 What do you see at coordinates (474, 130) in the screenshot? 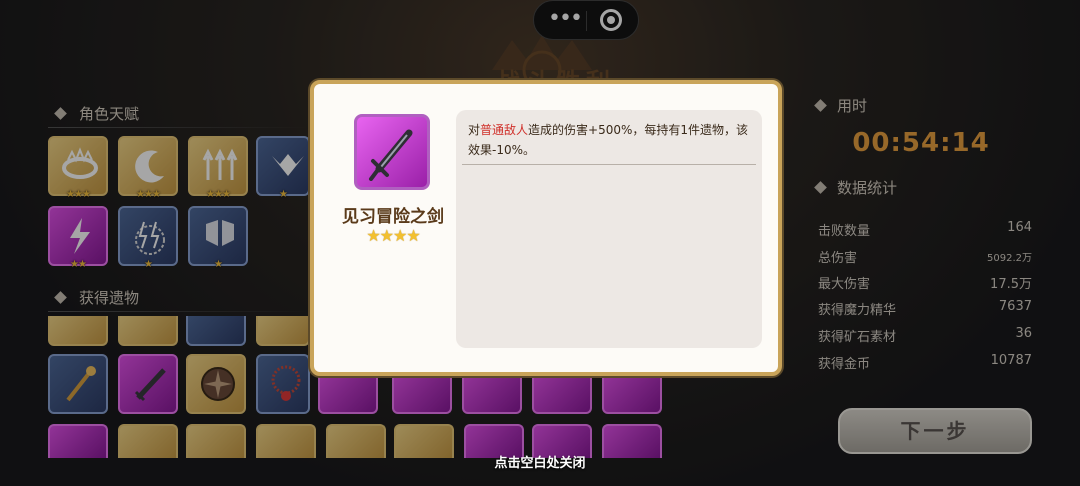
I see `desc-prefix: 对` at bounding box center [474, 130].